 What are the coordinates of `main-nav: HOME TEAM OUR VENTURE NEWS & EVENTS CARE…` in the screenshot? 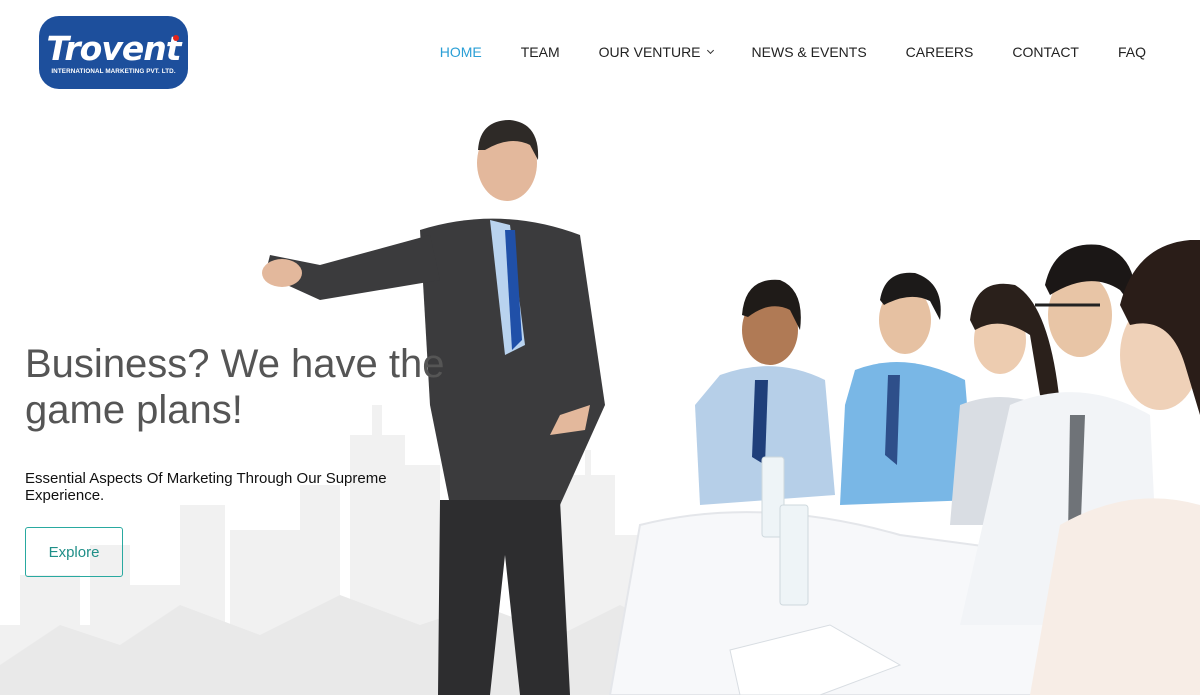 It's located at (773, 52).